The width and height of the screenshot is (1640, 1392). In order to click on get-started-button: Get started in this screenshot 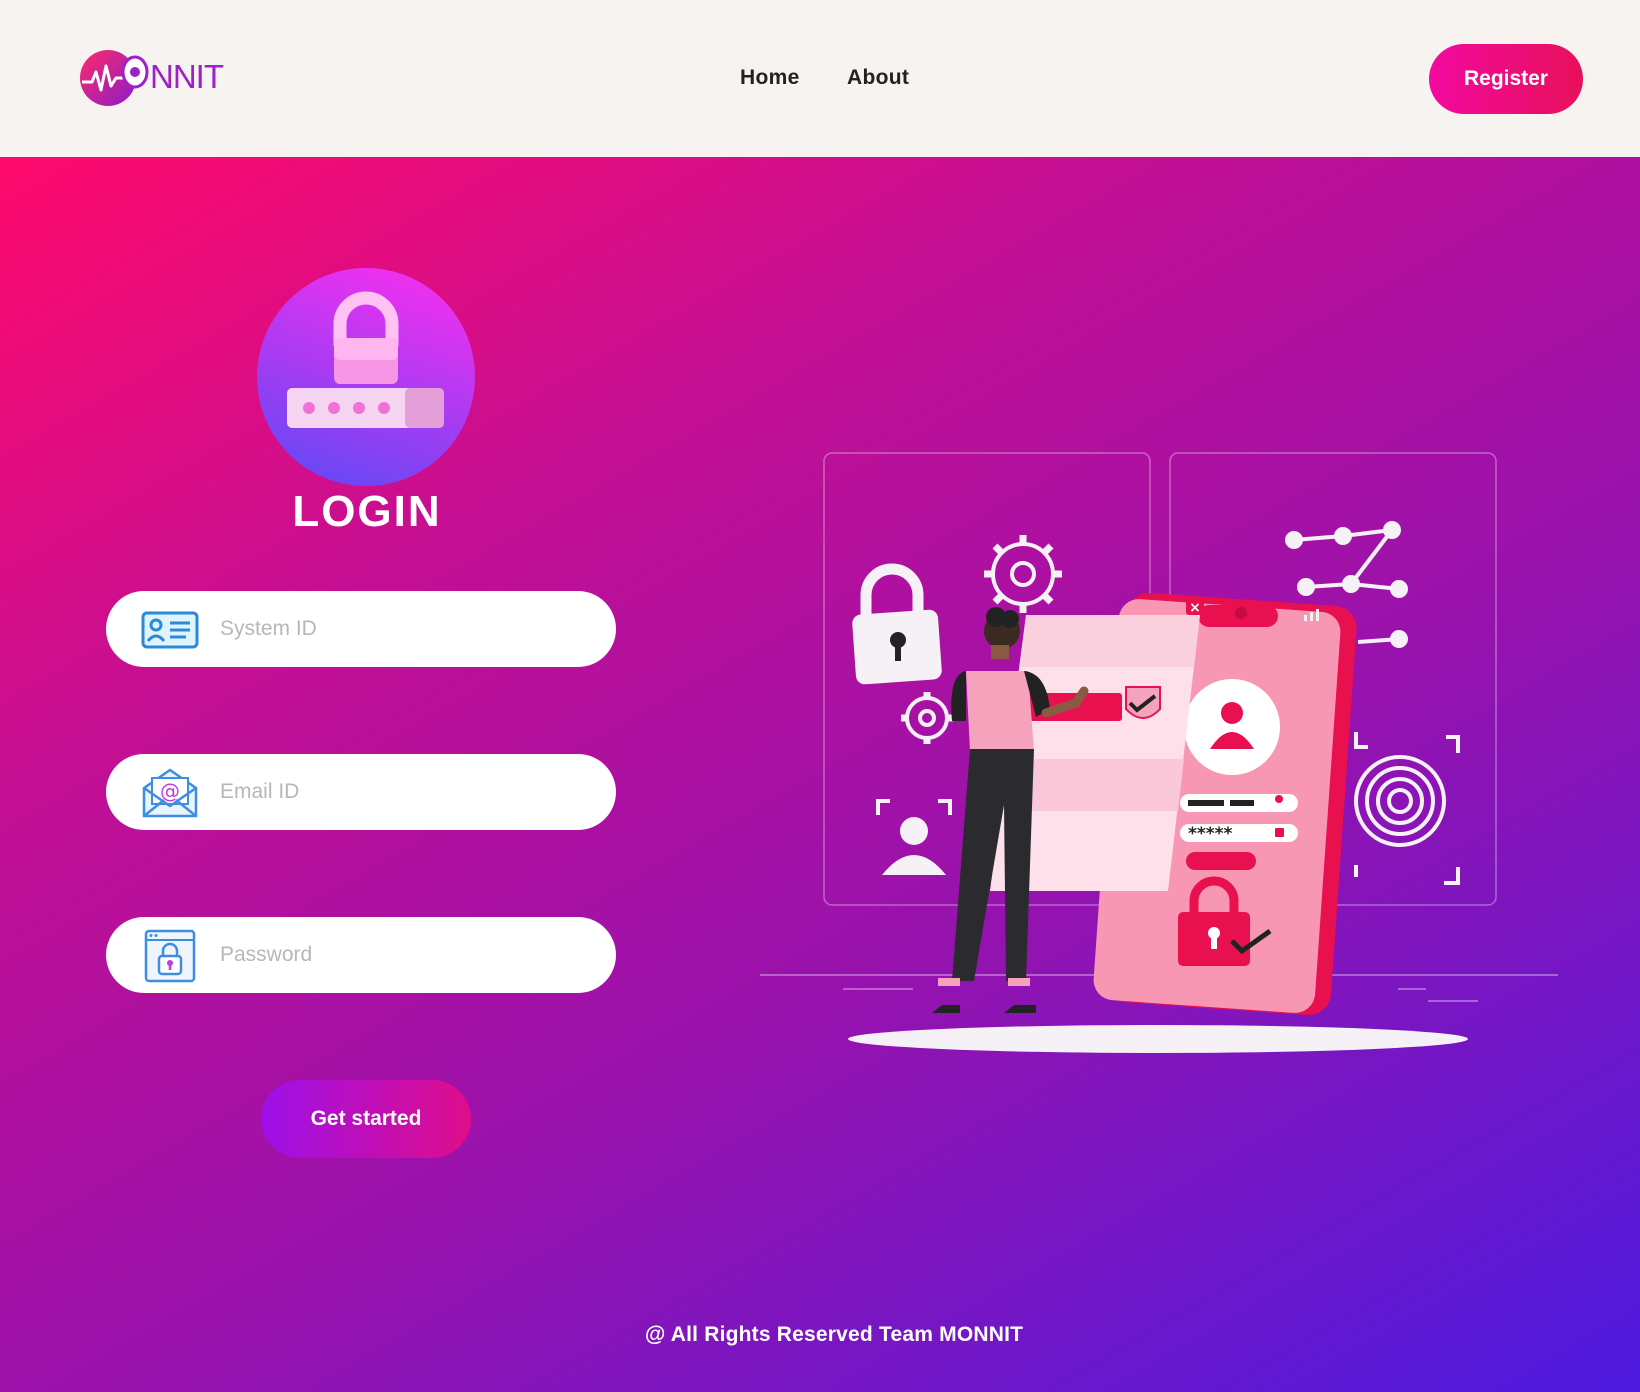, I will do `click(366, 1119)`.